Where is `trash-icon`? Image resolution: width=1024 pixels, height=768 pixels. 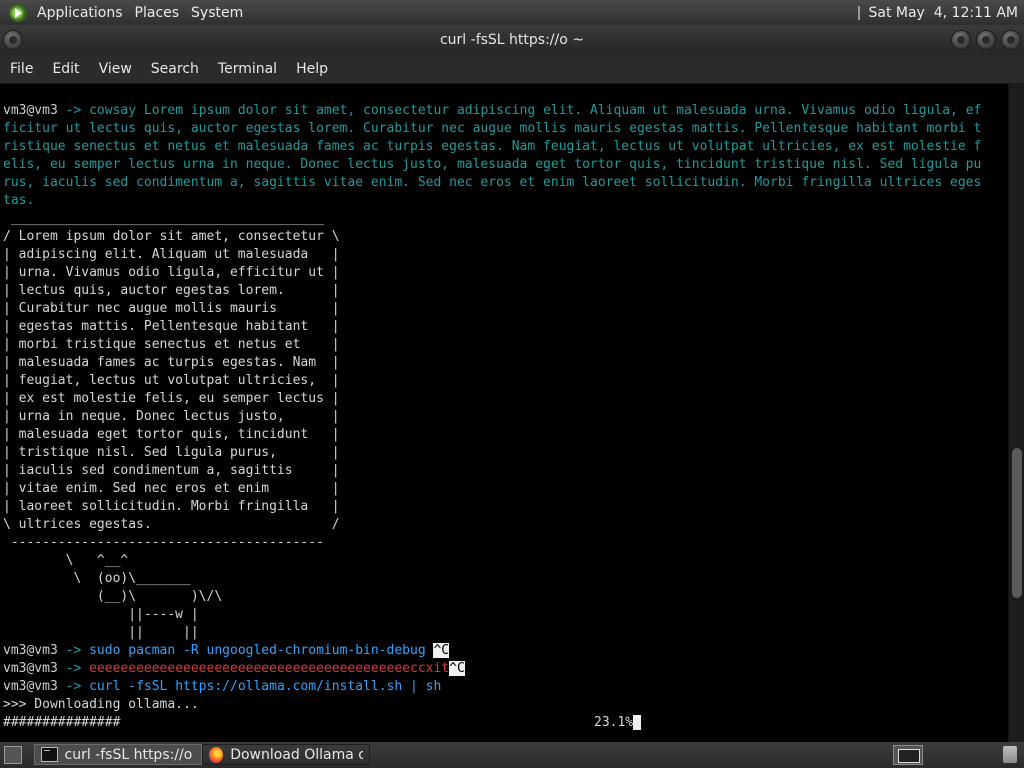 trash-icon is located at coordinates (1010, 754).